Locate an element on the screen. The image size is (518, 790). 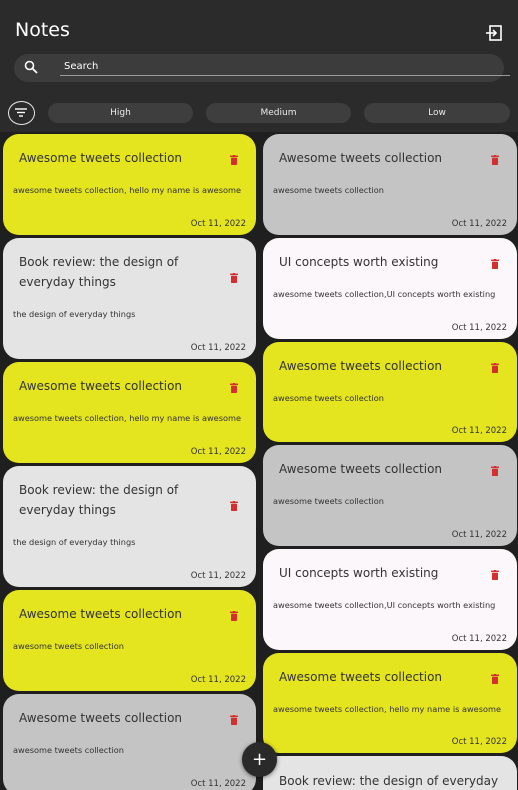
filter-chip-high: High is located at coordinates (120, 113).